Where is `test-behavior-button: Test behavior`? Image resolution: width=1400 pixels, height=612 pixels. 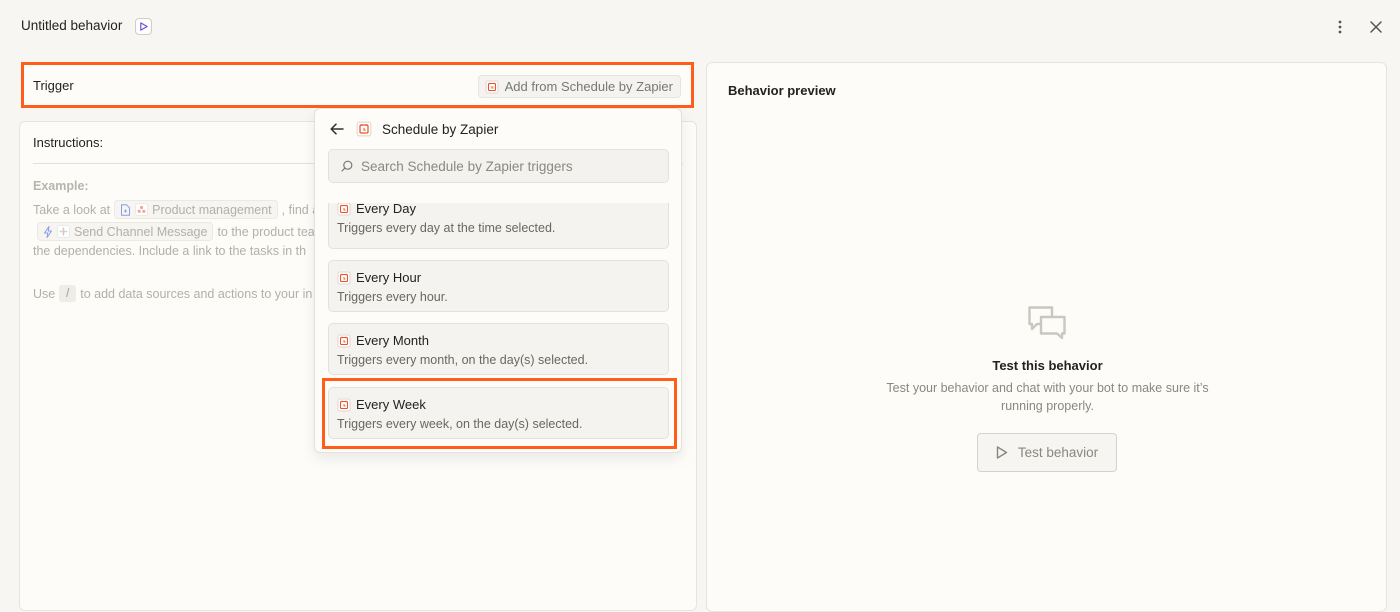
test-behavior-button: Test behavior is located at coordinates (1047, 452).